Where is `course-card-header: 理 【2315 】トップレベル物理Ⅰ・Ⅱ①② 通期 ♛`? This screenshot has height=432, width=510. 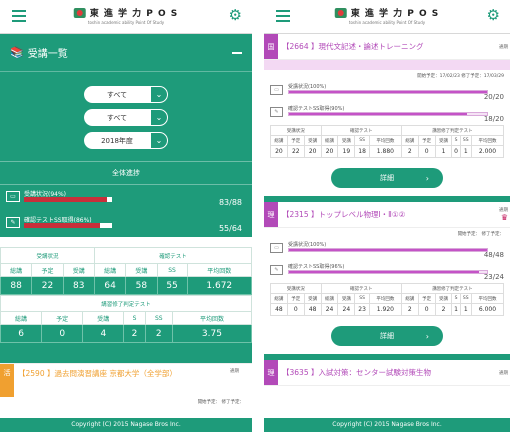
course-card-header: 理 【2315 】トップレベル物理Ⅰ・Ⅱ①② 通期 ♛ is located at coordinates (387, 215).